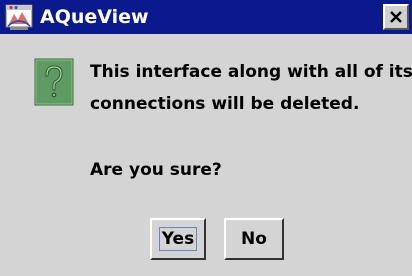  Describe the element at coordinates (156, 170) in the screenshot. I see `confirmation-question: Are you sure?` at that location.